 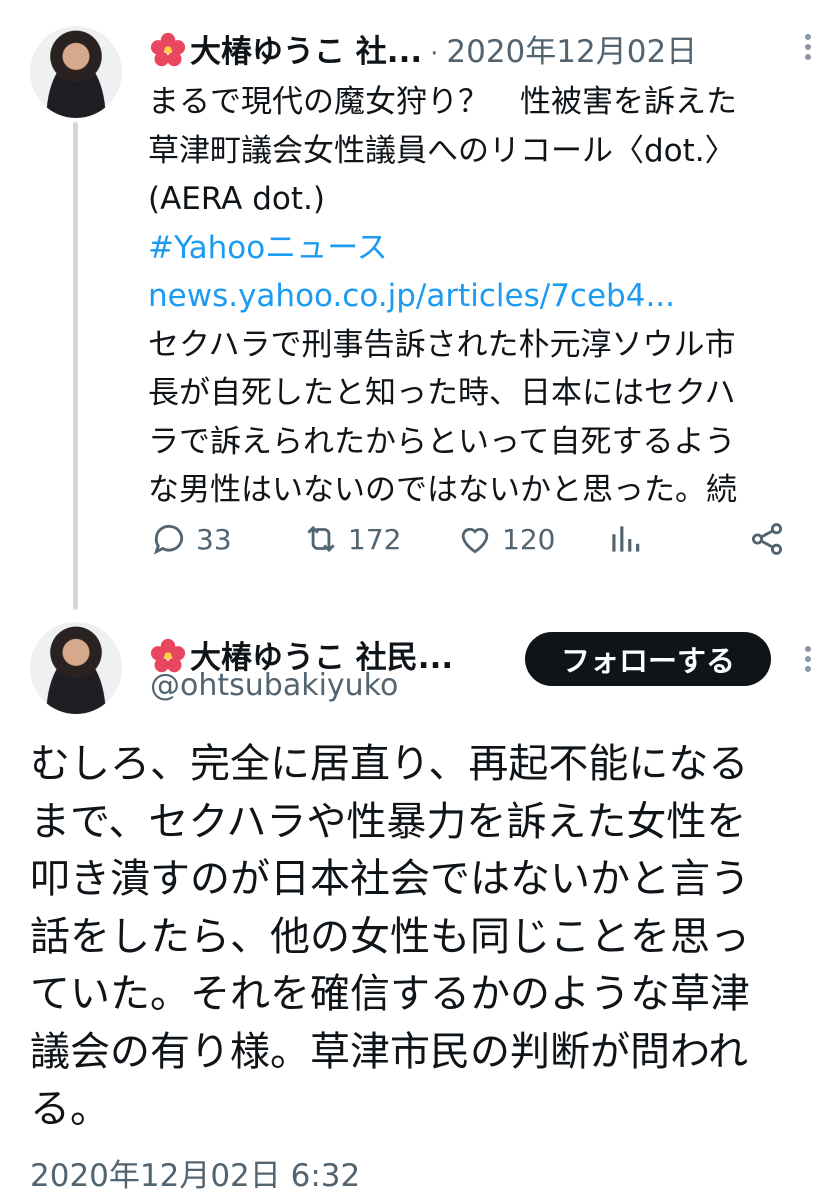 I want to click on tweet-text-line: 叩き潰すのが日本社会ではないかと言う, so click(x=390, y=879).